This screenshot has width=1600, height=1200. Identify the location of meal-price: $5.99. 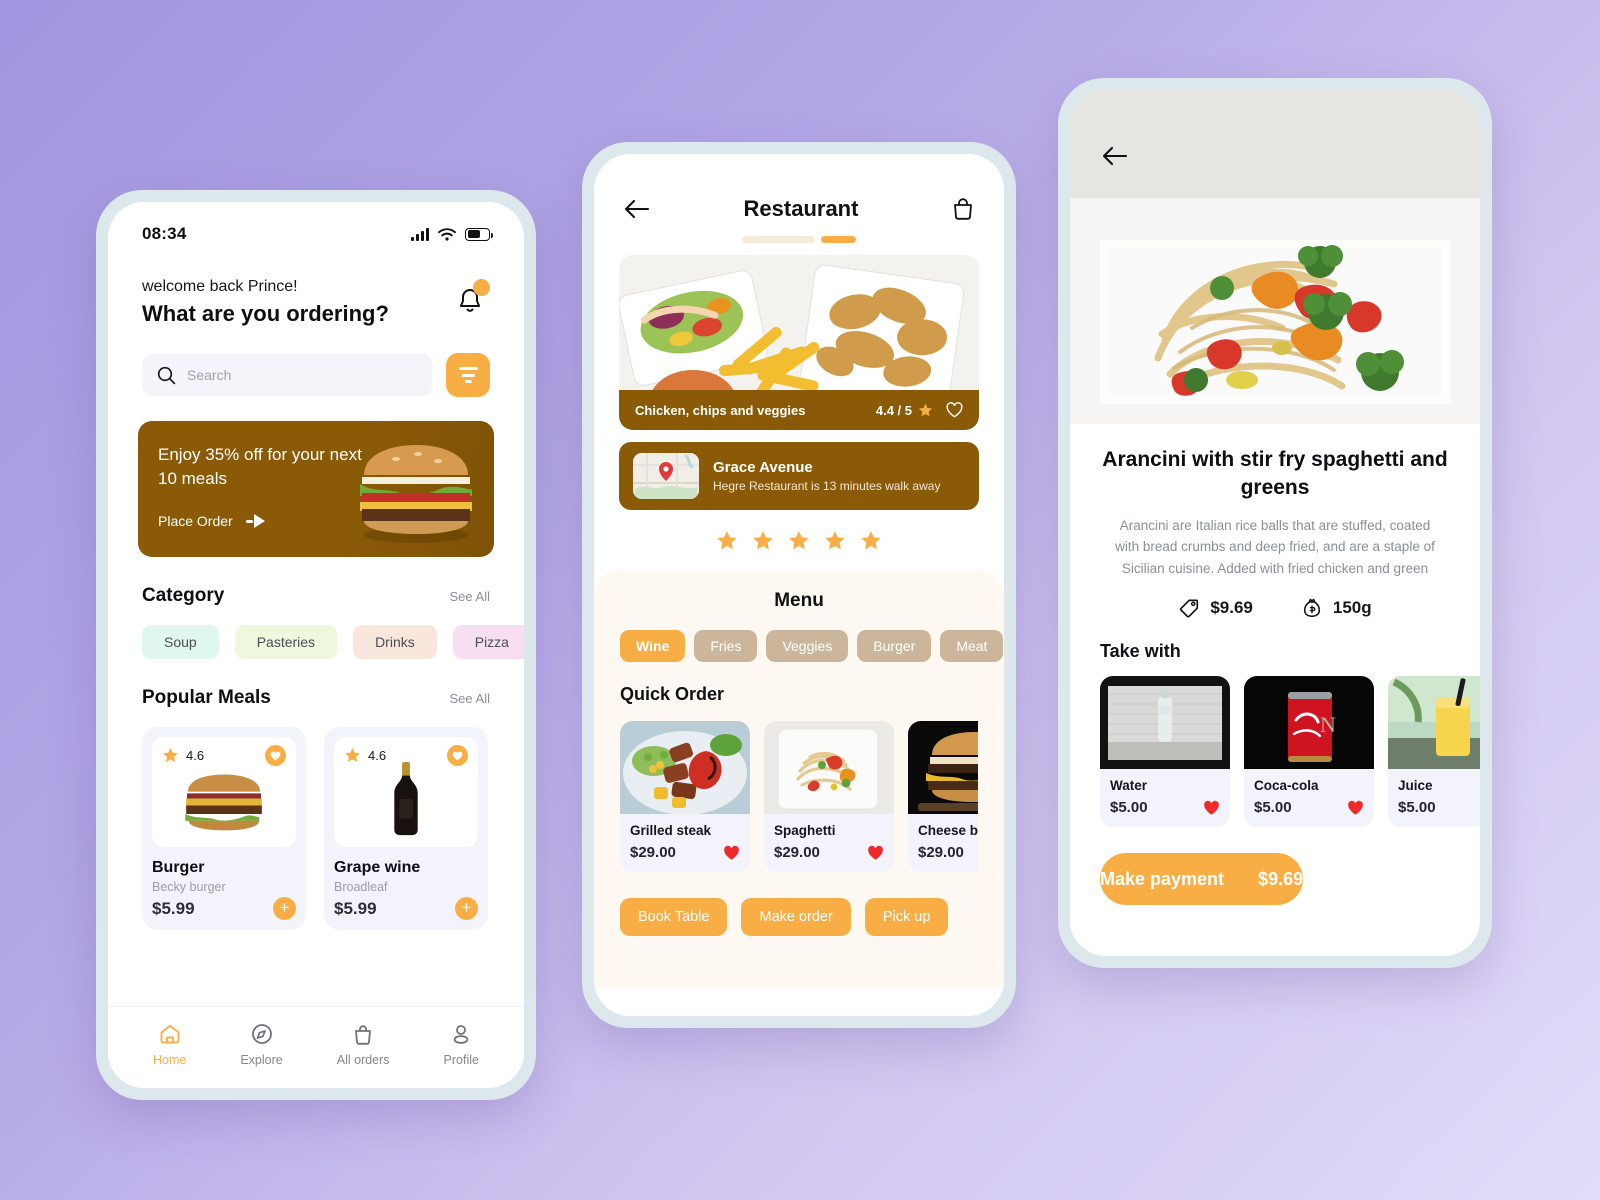
(173, 908).